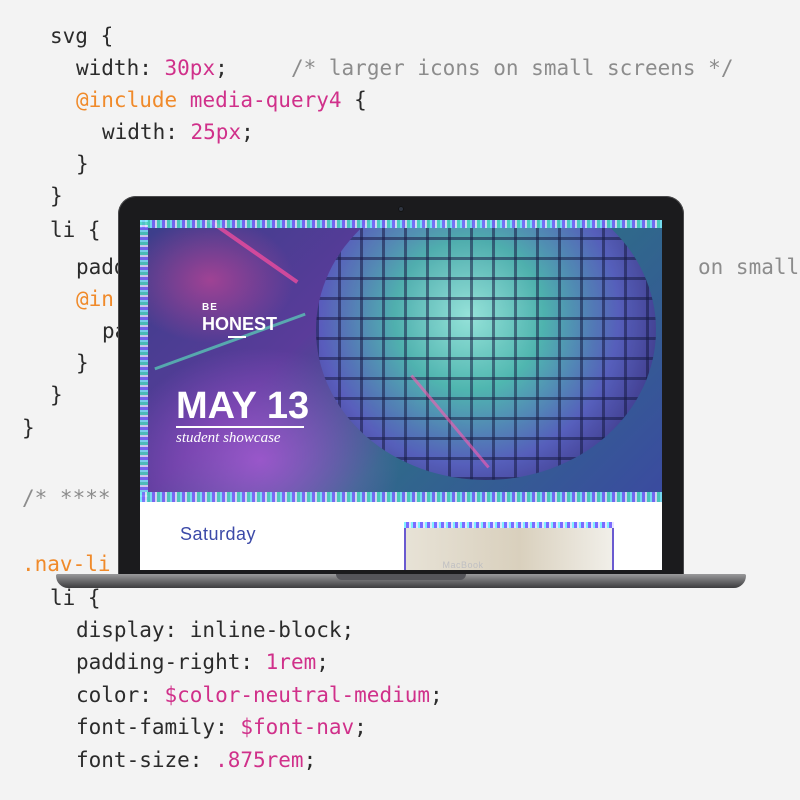 The image size is (800, 800). Describe the element at coordinates (240, 252) in the screenshot. I see `light-streak` at that location.